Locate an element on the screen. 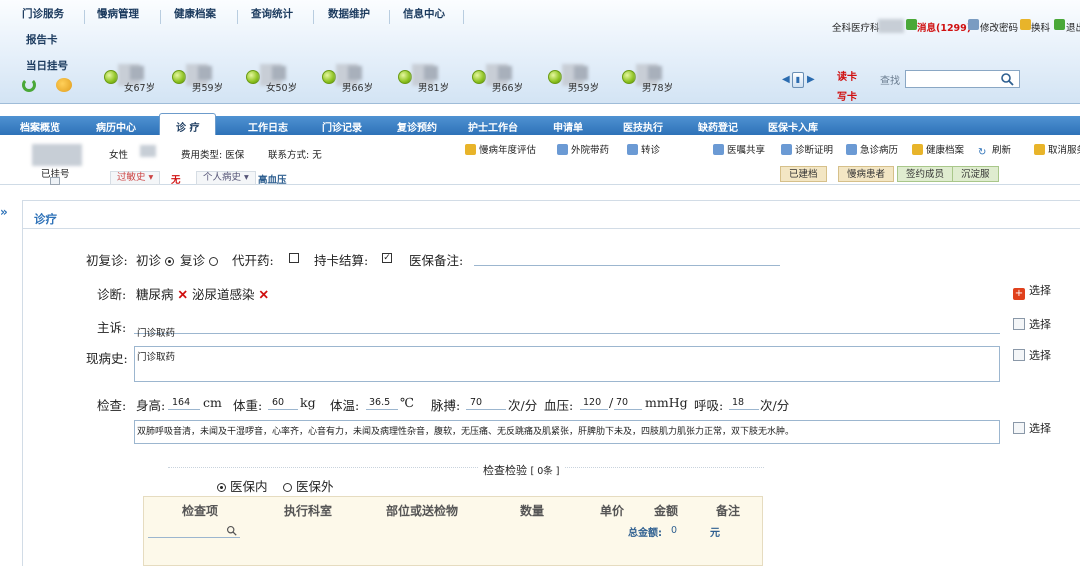  switch-icon is located at coordinates (1025, 24).